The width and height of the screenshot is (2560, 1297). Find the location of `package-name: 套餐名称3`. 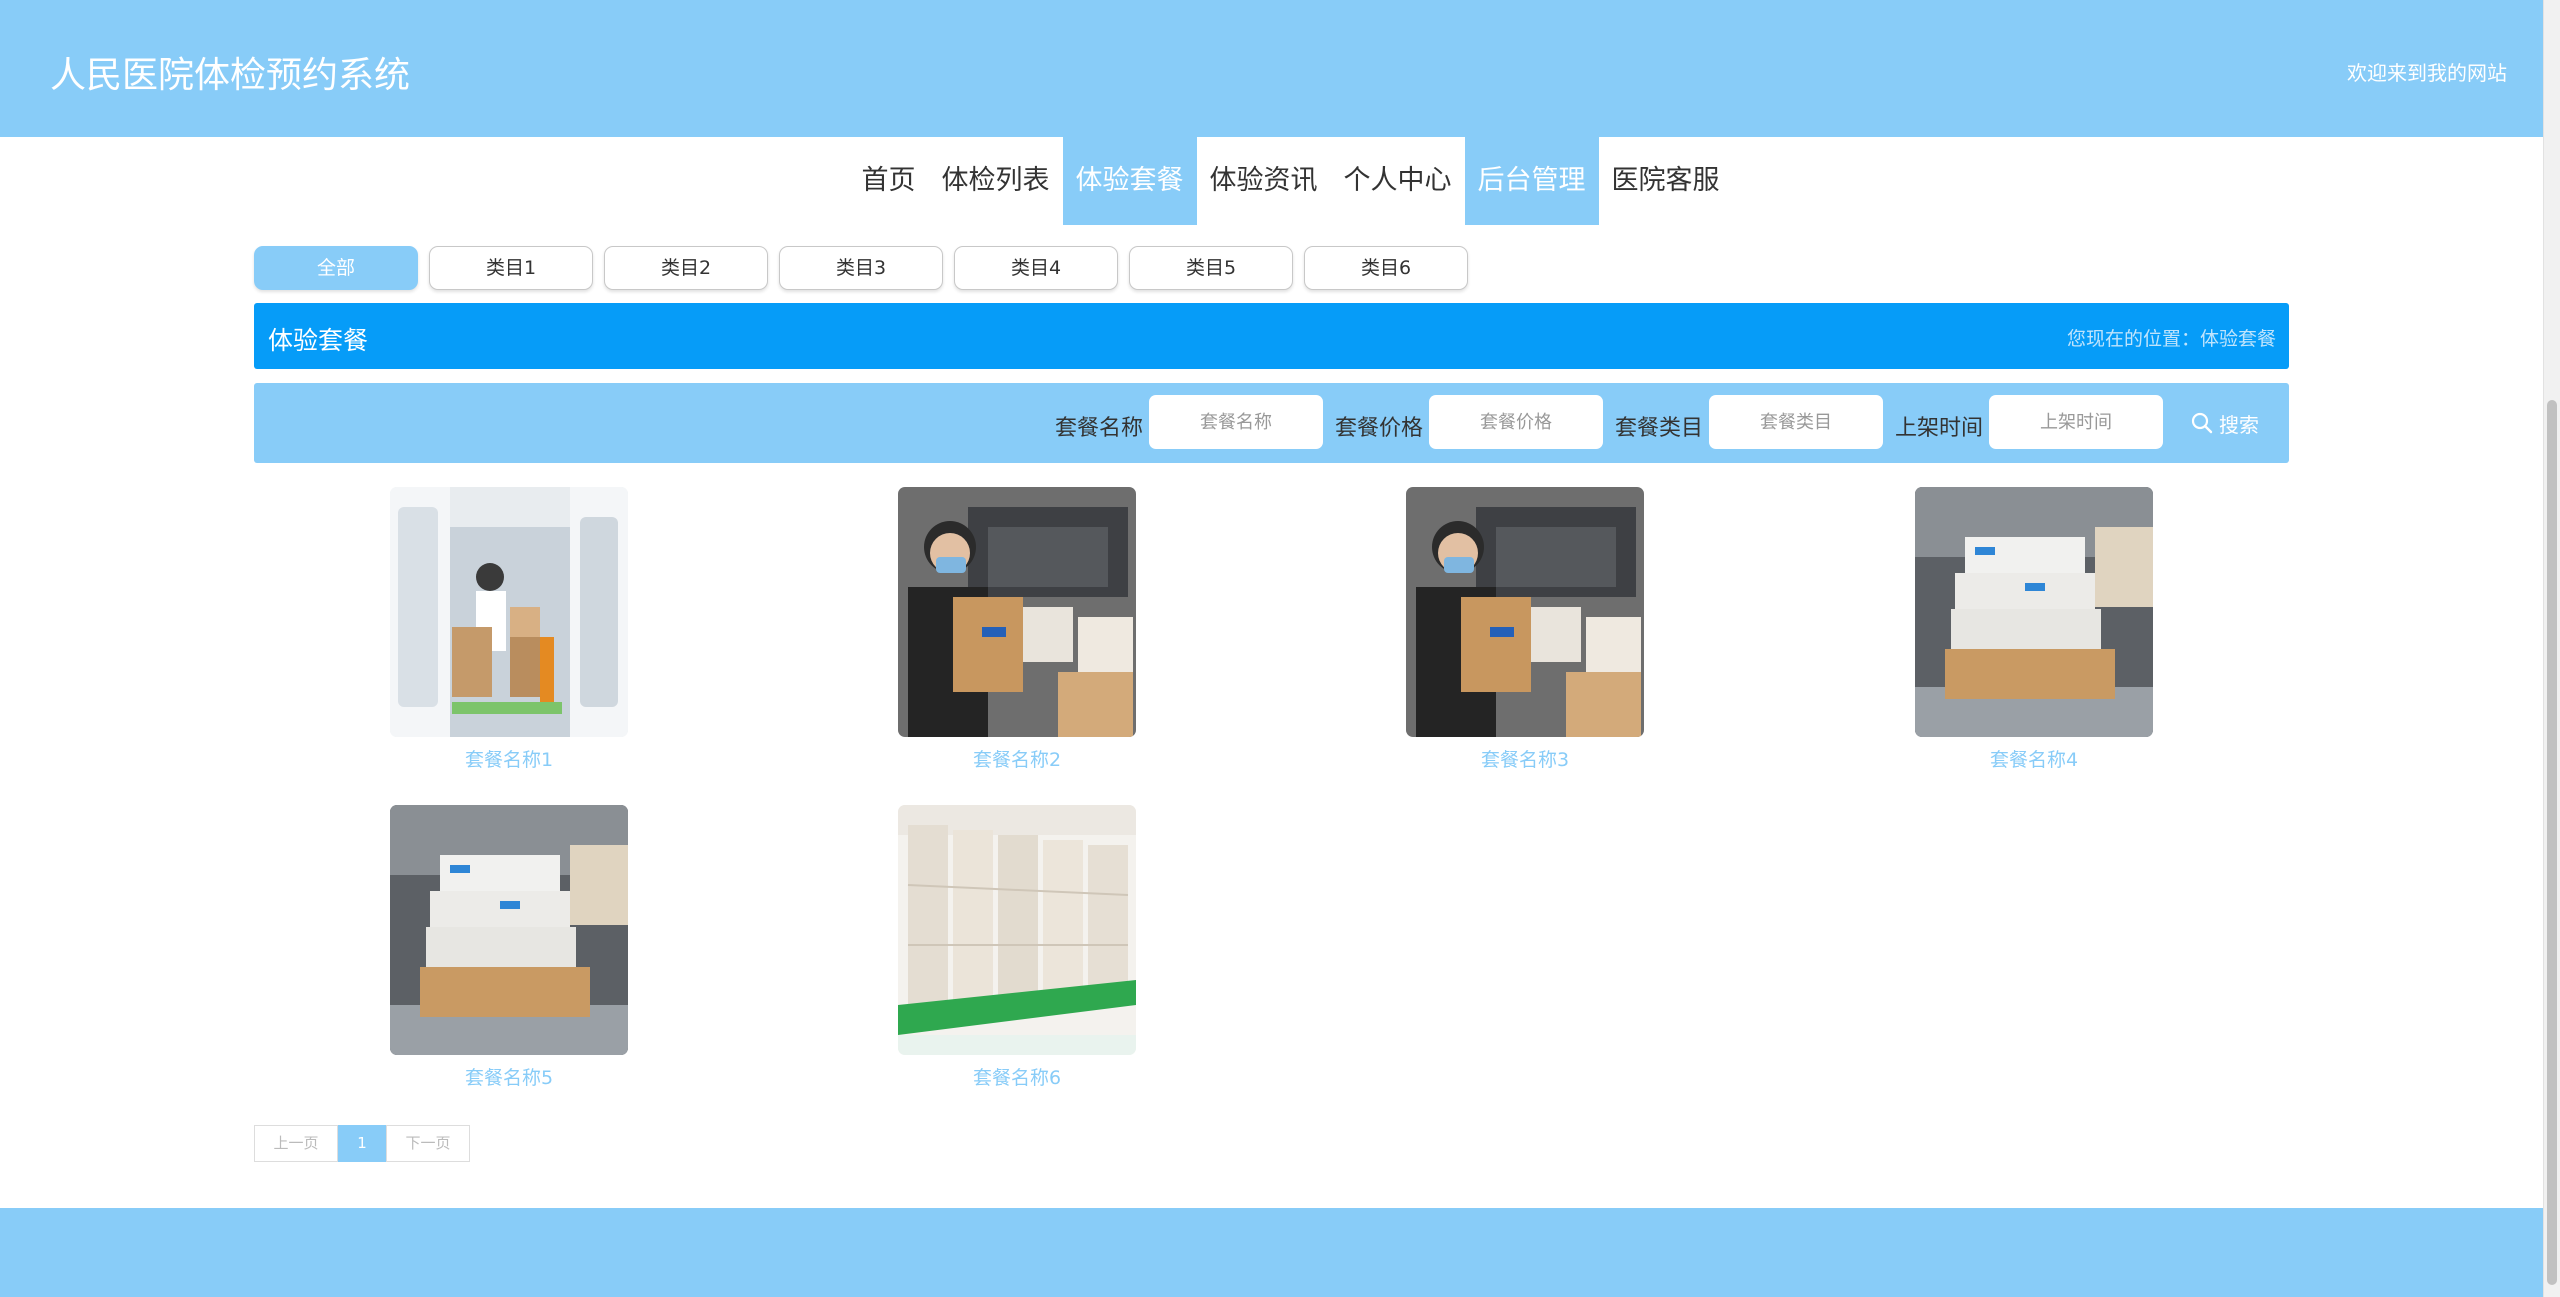

package-name: 套餐名称3 is located at coordinates (1525, 758).